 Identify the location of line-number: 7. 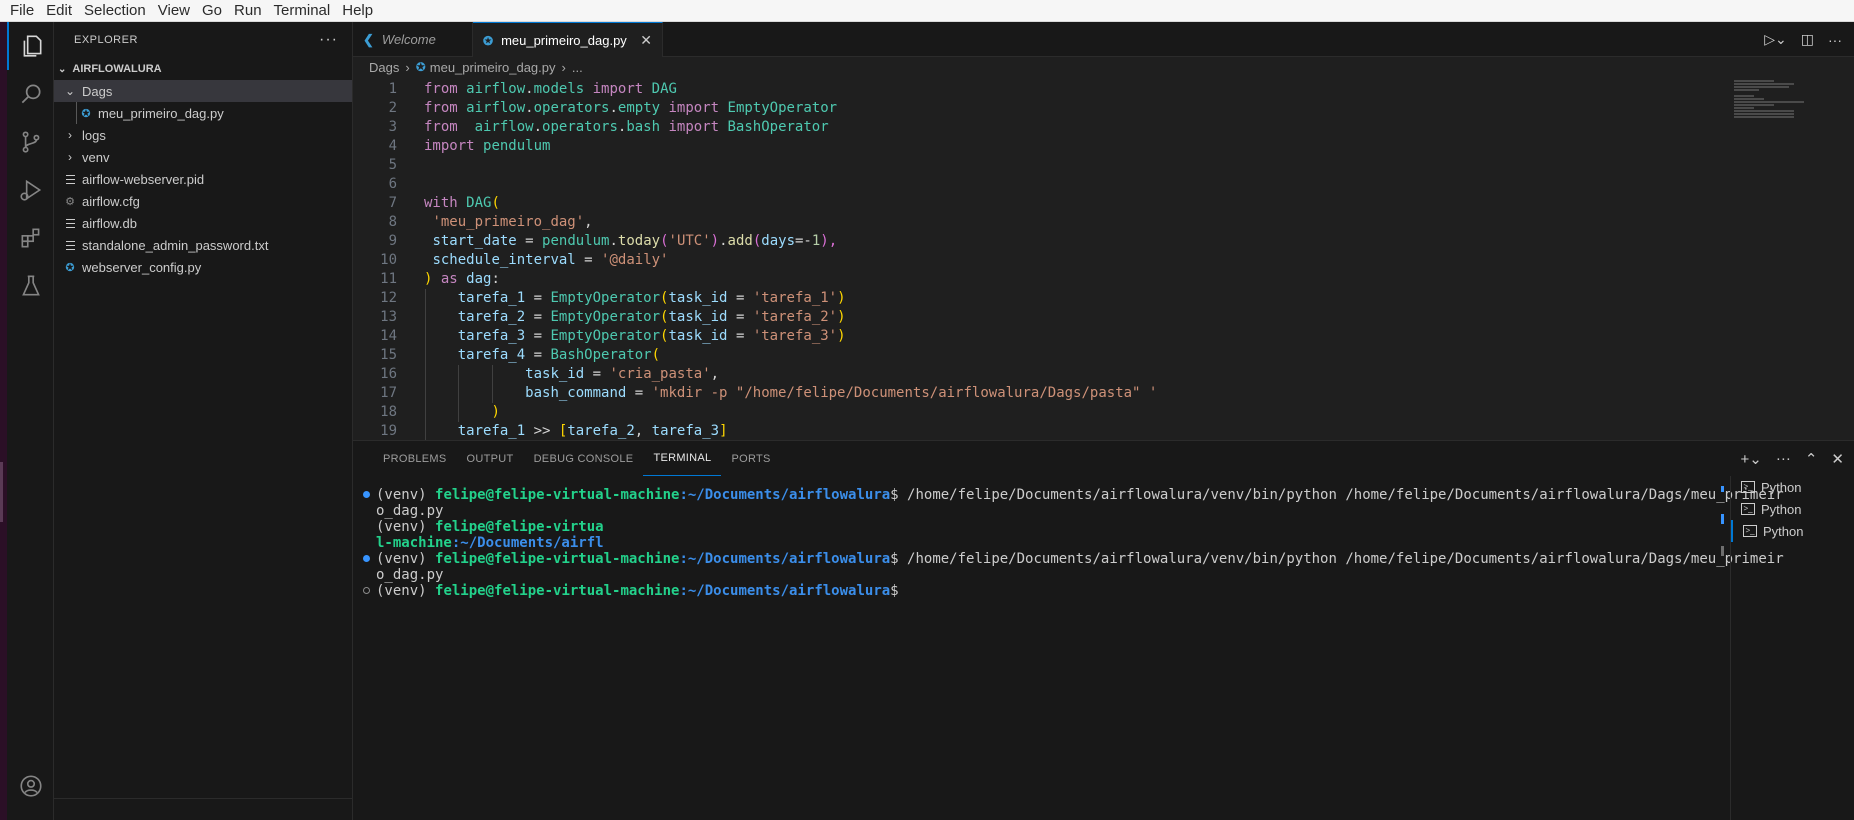
(392, 203).